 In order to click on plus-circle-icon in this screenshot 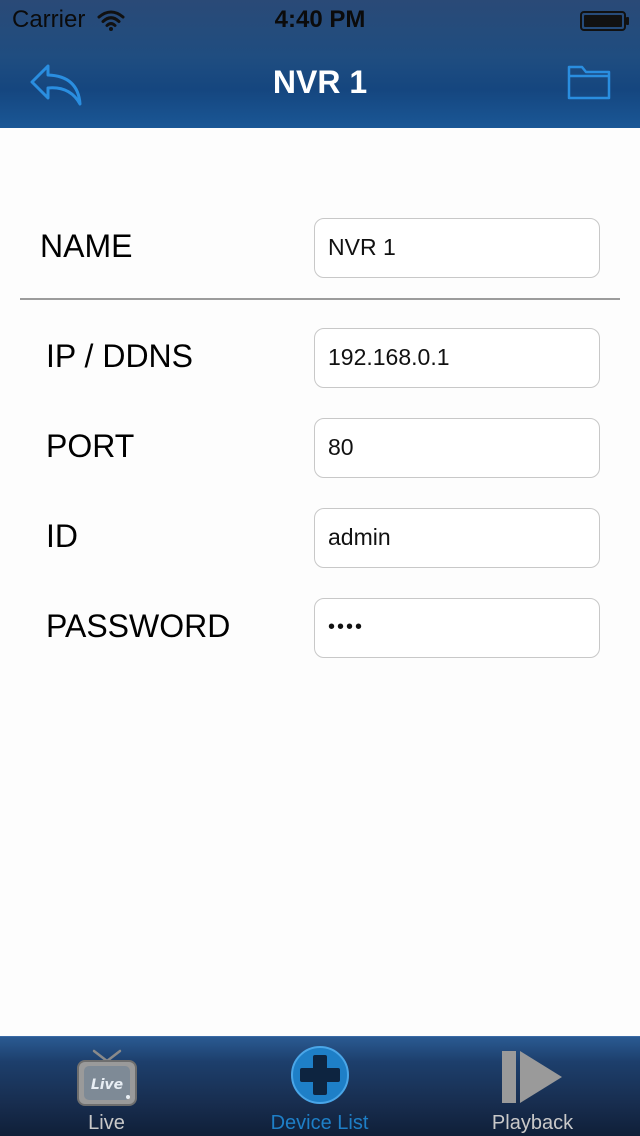, I will do `click(320, 1075)`.